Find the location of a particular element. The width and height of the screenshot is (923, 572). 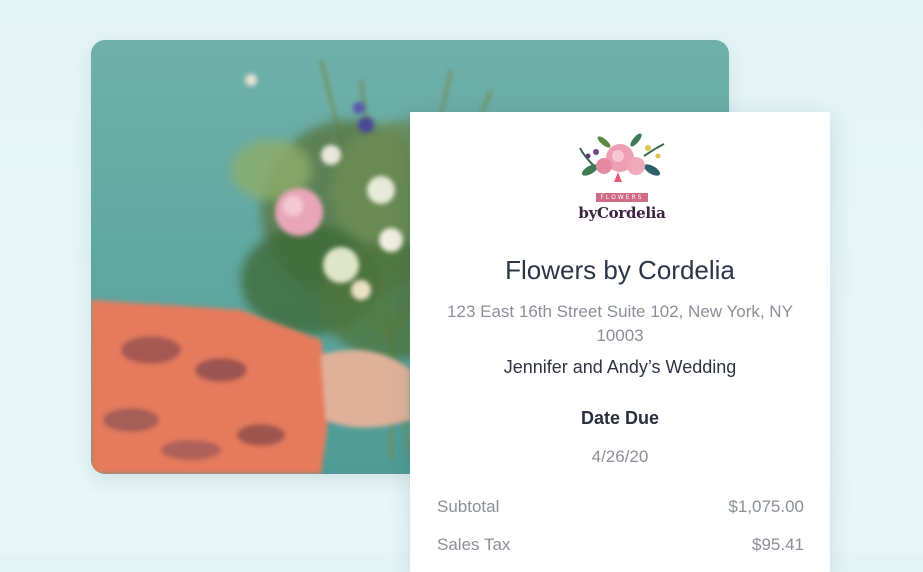

line-item-value: $95.41 is located at coordinates (778, 544).